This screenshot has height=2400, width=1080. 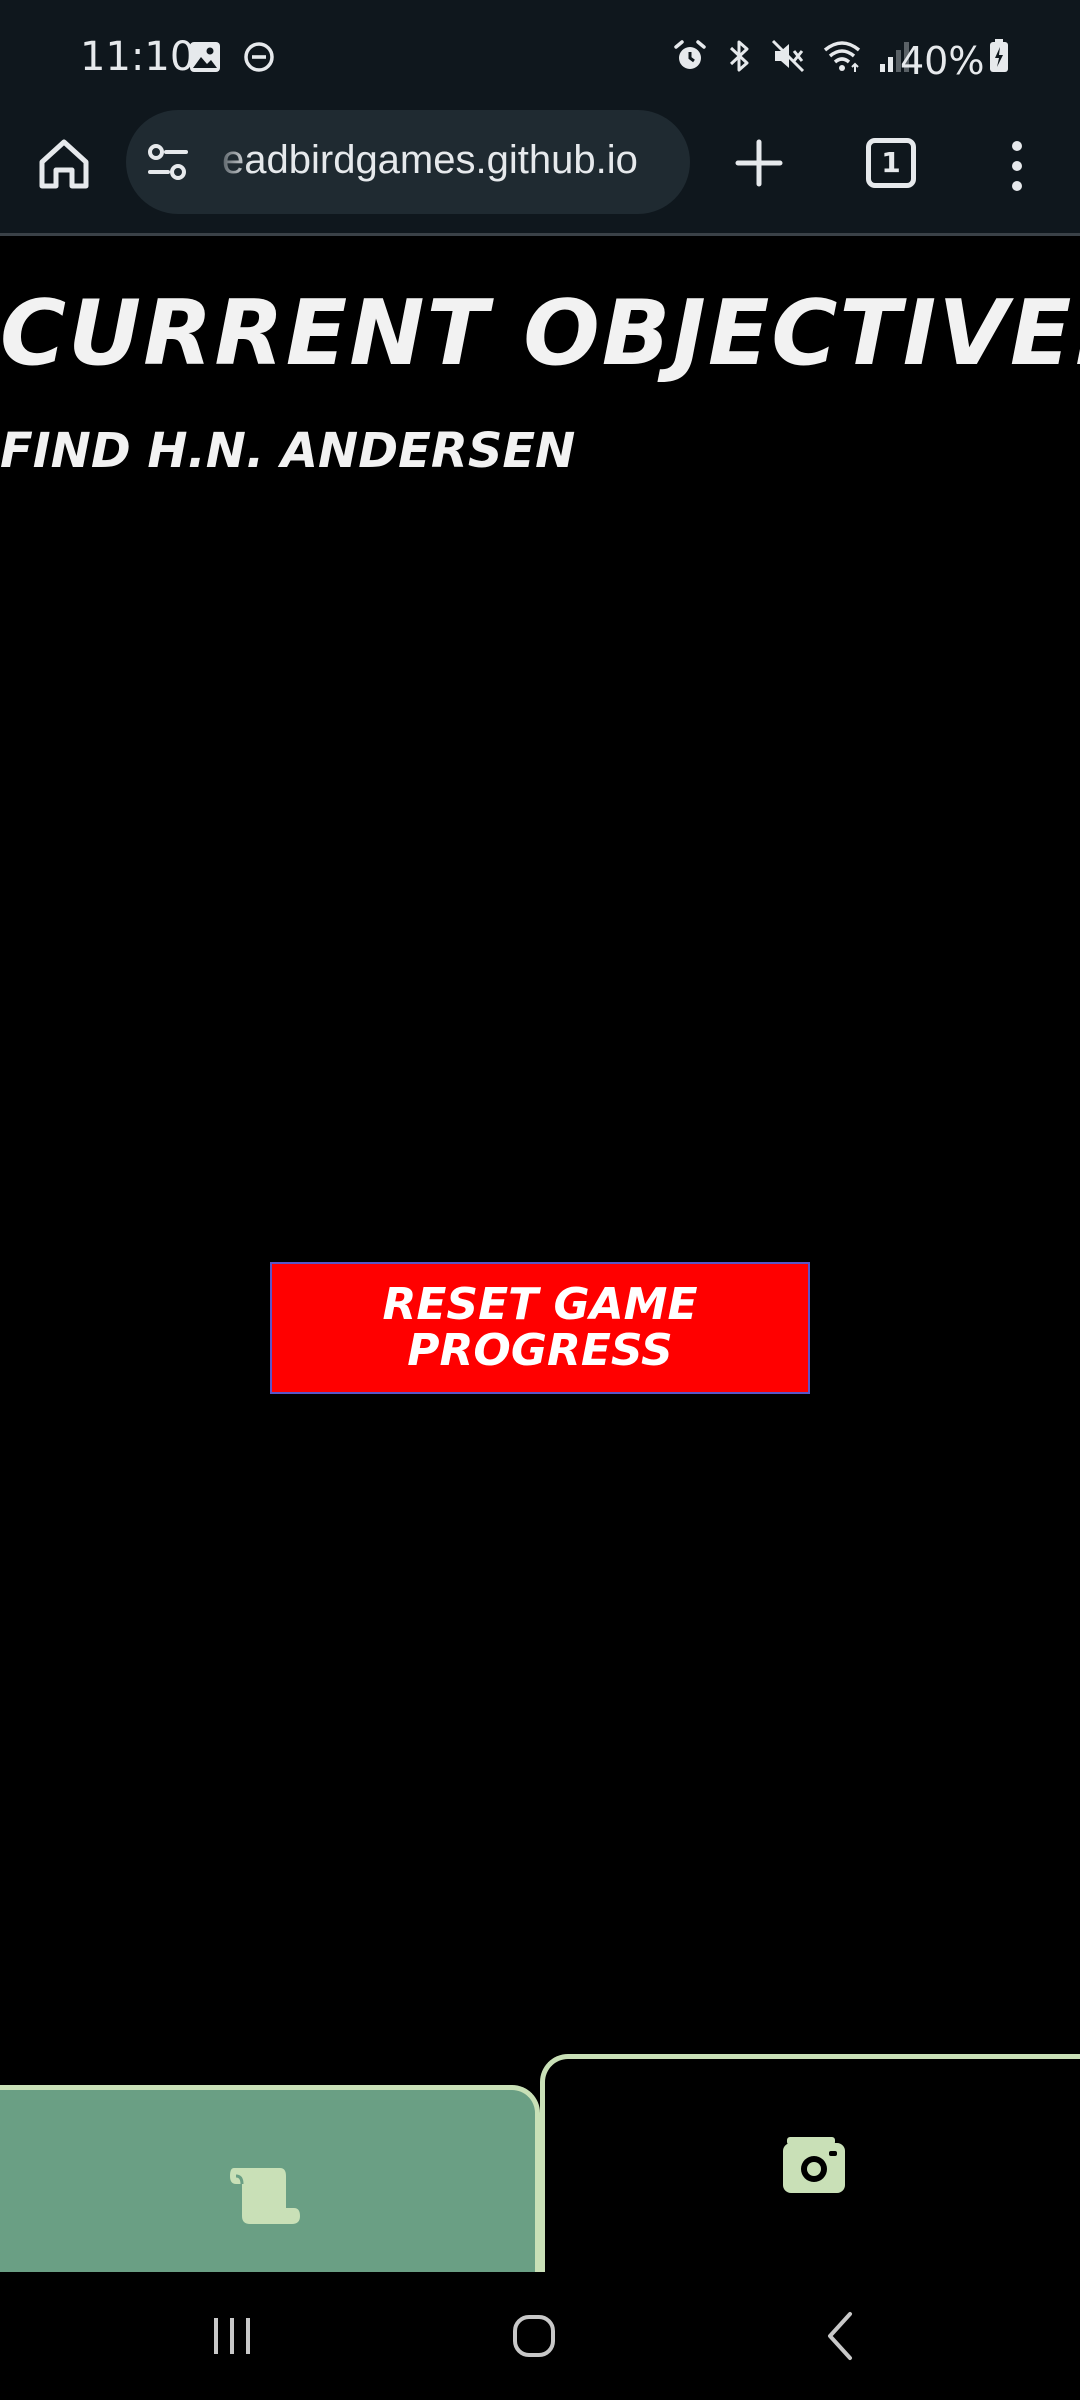 I want to click on url-bar: eadbirdgames.github.io, so click(x=408, y=162).